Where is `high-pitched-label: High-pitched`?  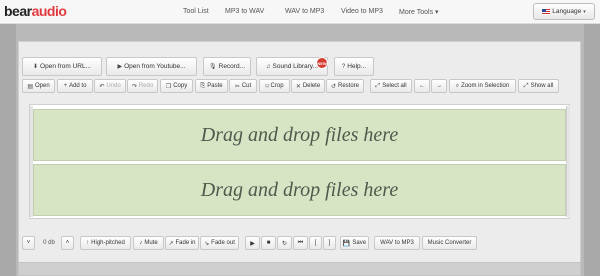 high-pitched-label: High-pitched is located at coordinates (108, 243).